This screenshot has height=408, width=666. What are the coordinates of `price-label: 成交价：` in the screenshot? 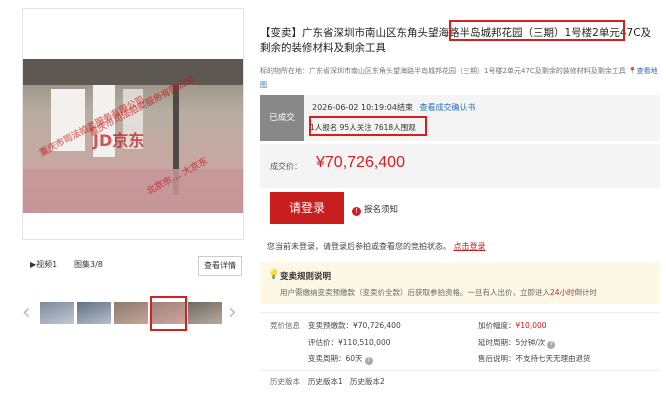 It's located at (286, 166).